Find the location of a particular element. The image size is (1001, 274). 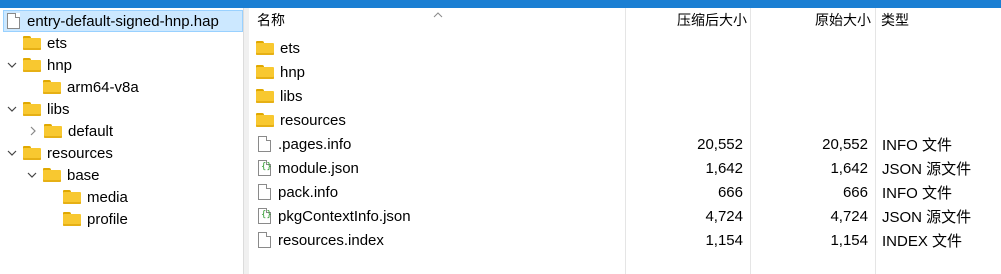

original-size: 1,642 is located at coordinates (849, 168).